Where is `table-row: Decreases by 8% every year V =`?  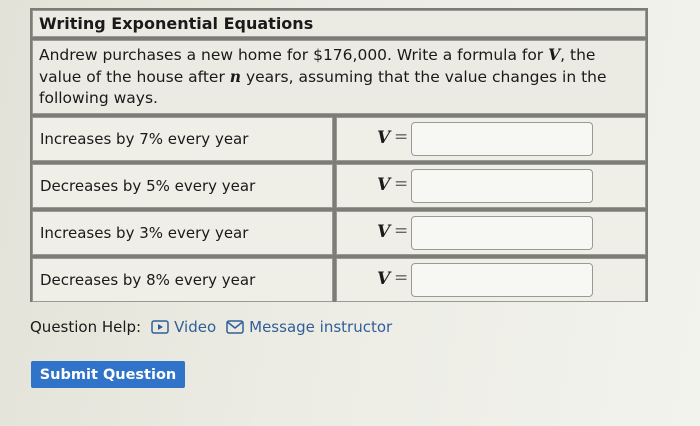
table-row: Decreases by 8% every year V = is located at coordinates (339, 280).